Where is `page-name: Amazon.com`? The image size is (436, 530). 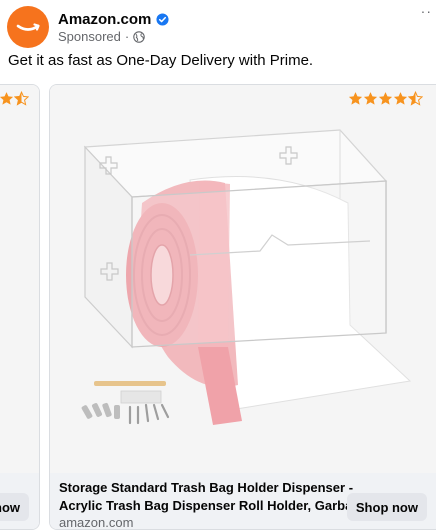
page-name: Amazon.com is located at coordinates (104, 19).